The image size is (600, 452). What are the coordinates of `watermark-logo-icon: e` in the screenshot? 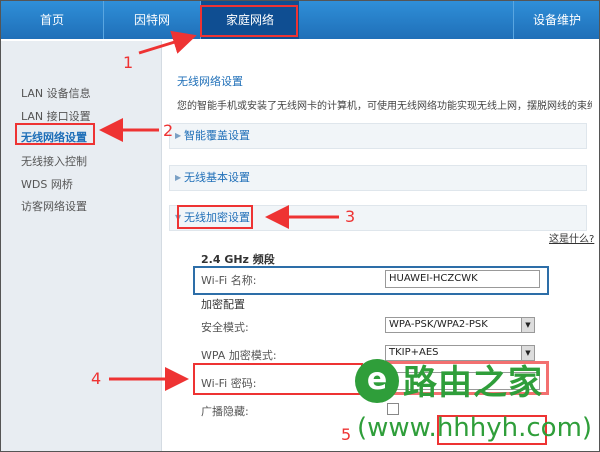 It's located at (377, 381).